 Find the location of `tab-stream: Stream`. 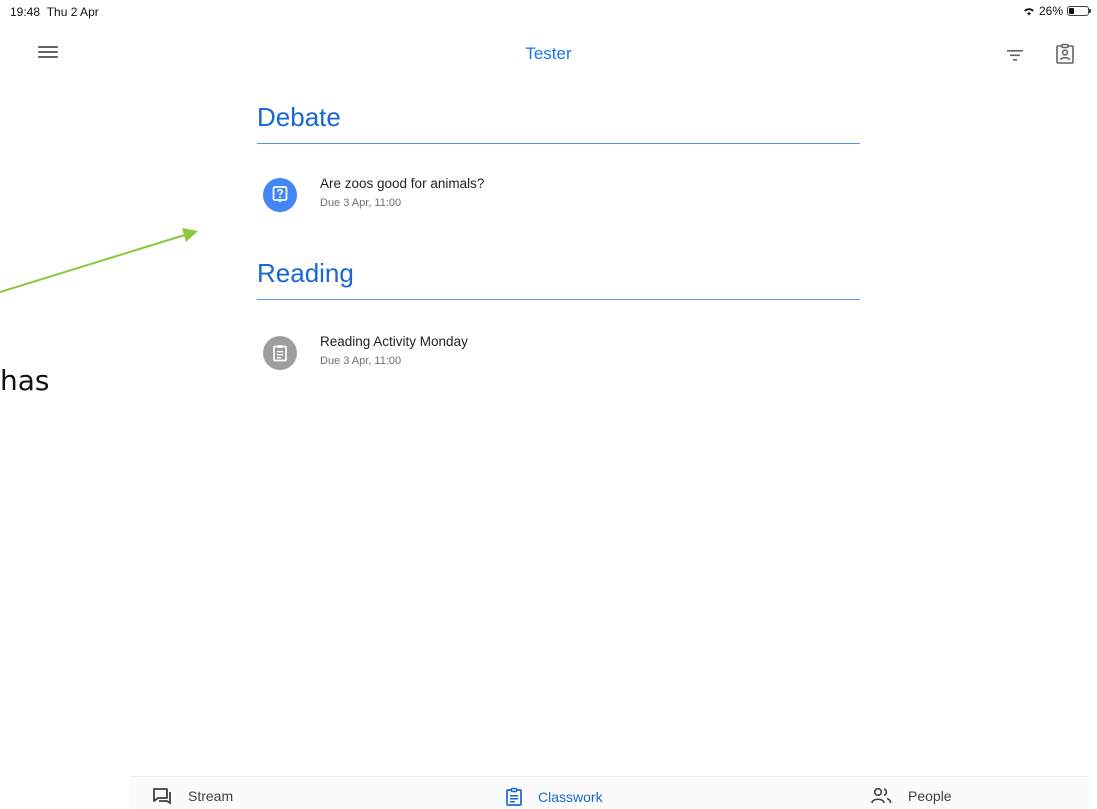

tab-stream: Stream is located at coordinates (192, 796).